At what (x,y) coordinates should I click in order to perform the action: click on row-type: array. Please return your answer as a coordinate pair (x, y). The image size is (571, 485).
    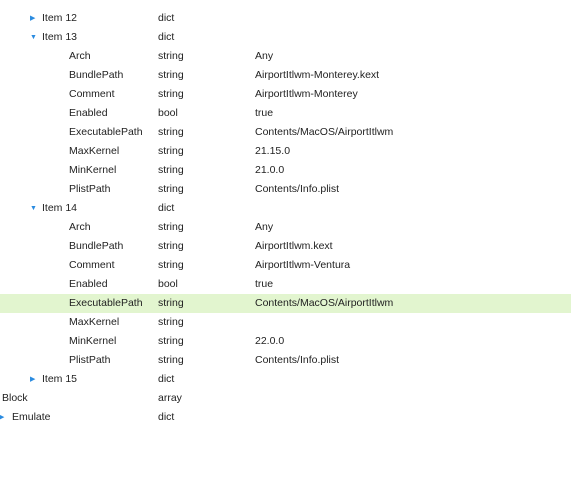
    Looking at the image, I should click on (170, 398).